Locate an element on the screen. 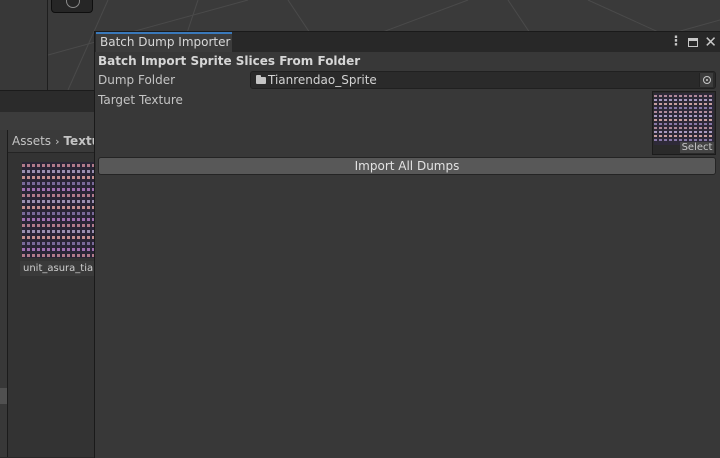  dump-folder-label: Dump Folder is located at coordinates (137, 80).